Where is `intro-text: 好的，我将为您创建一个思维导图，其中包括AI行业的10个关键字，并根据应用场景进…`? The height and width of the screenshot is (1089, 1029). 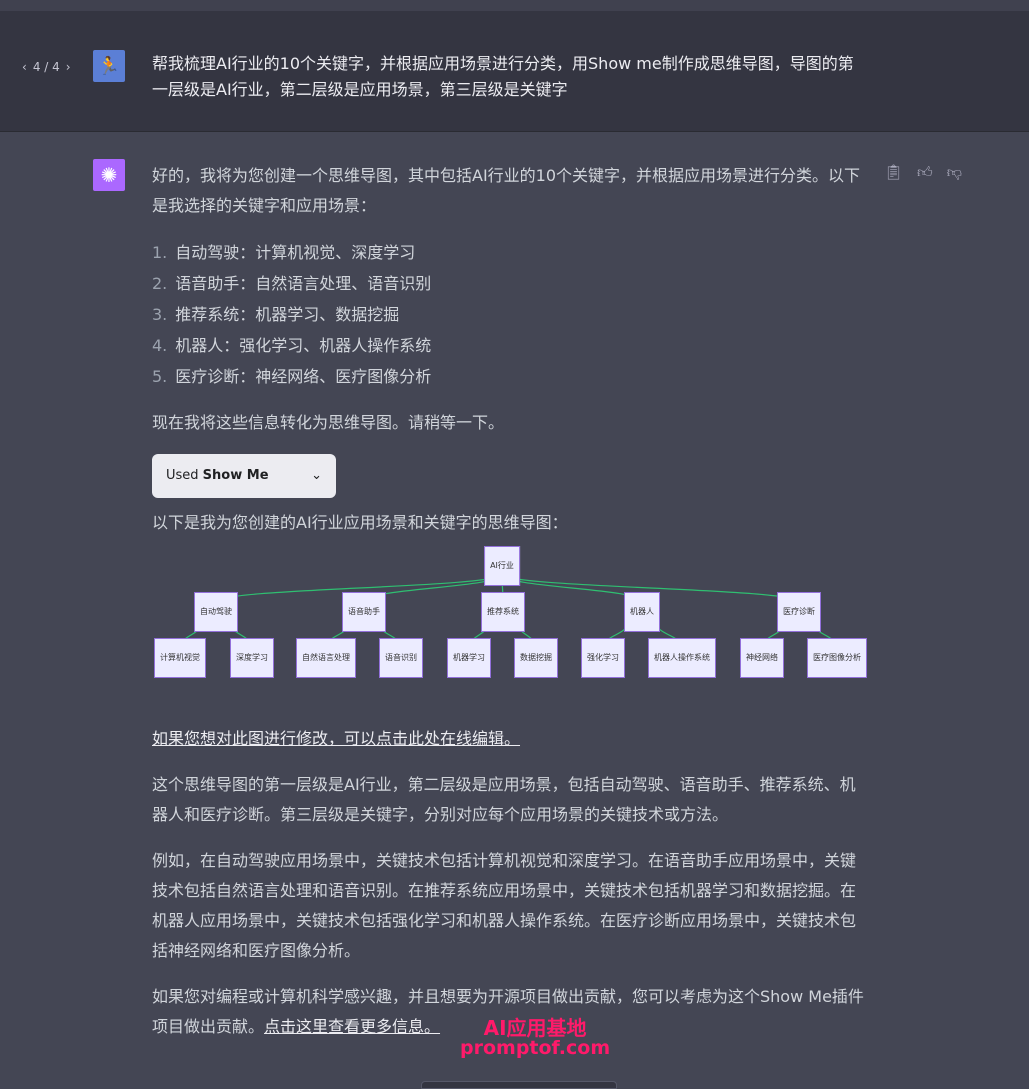
intro-text: 好的，我将为您创建一个思维导图，其中包括AI行业的10个关键字，并根据应用场景进… is located at coordinates (506, 190).